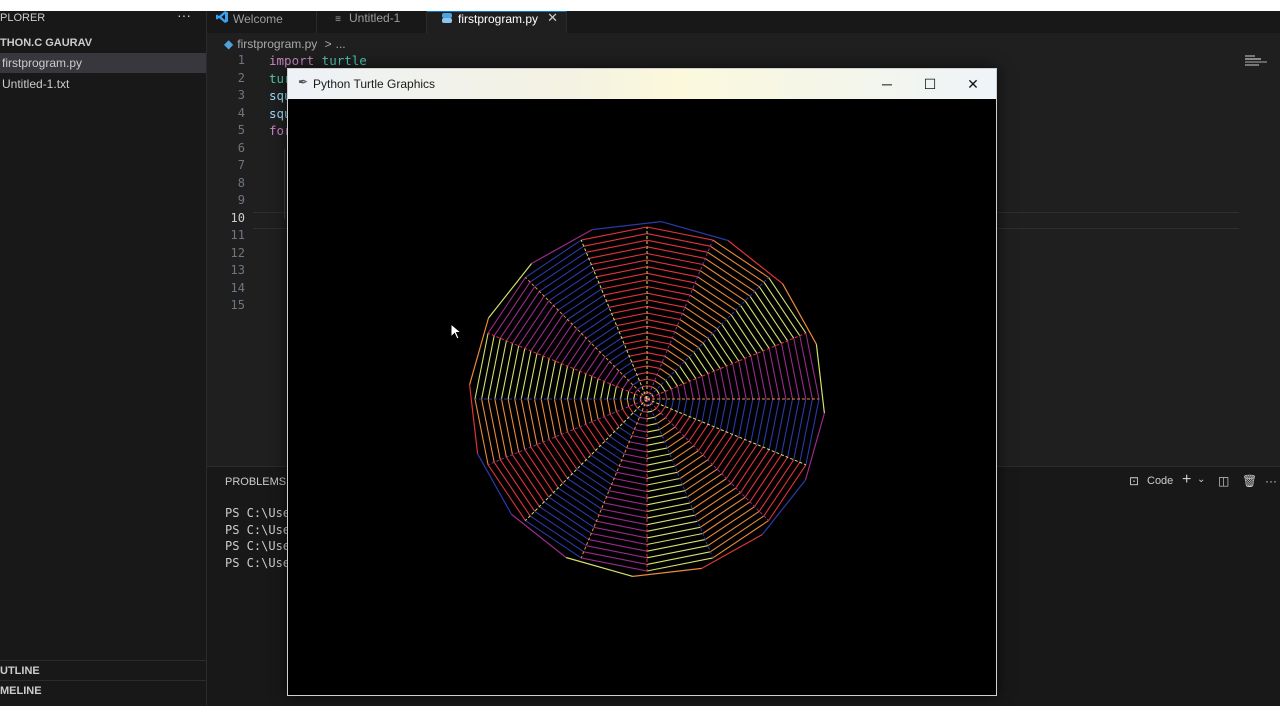 The width and height of the screenshot is (1280, 720). What do you see at coordinates (237, 270) in the screenshot?
I see `line-number: 13` at bounding box center [237, 270].